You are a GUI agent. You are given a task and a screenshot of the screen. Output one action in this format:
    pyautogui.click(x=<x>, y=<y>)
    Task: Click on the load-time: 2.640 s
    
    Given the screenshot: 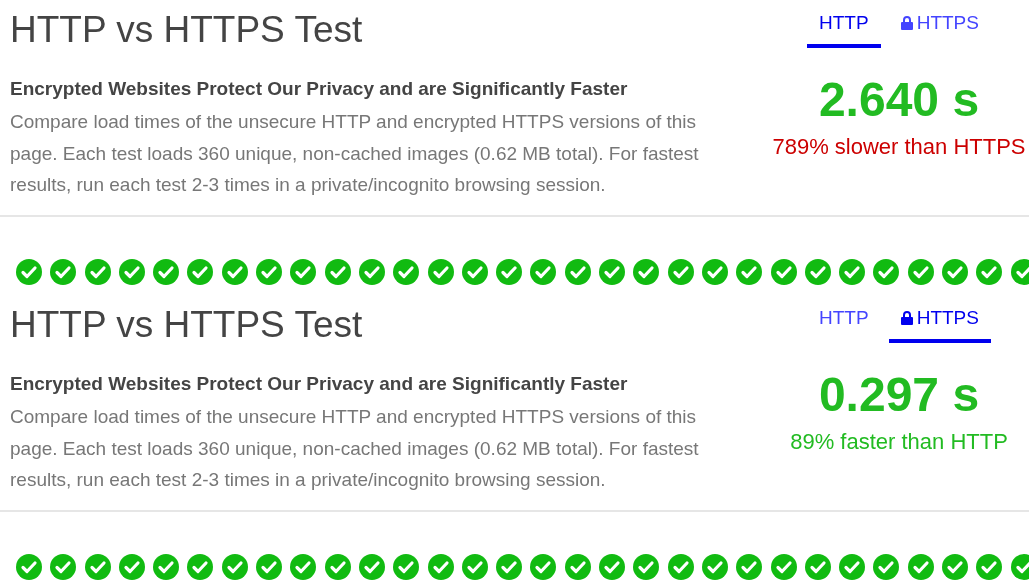 What is the action you would take?
    pyautogui.click(x=899, y=100)
    